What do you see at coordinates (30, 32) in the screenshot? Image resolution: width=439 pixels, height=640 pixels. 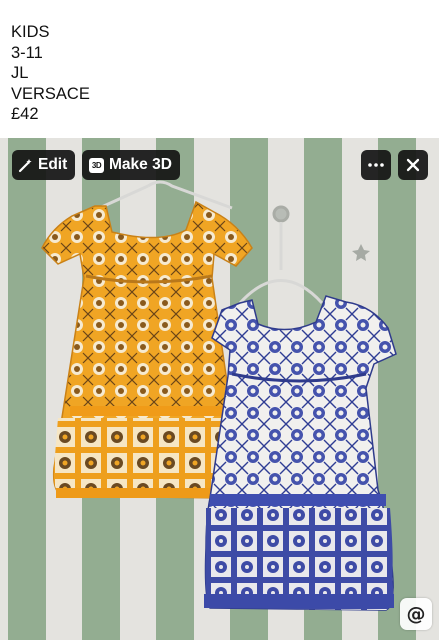 I see `caption-line-category: KIDS` at bounding box center [30, 32].